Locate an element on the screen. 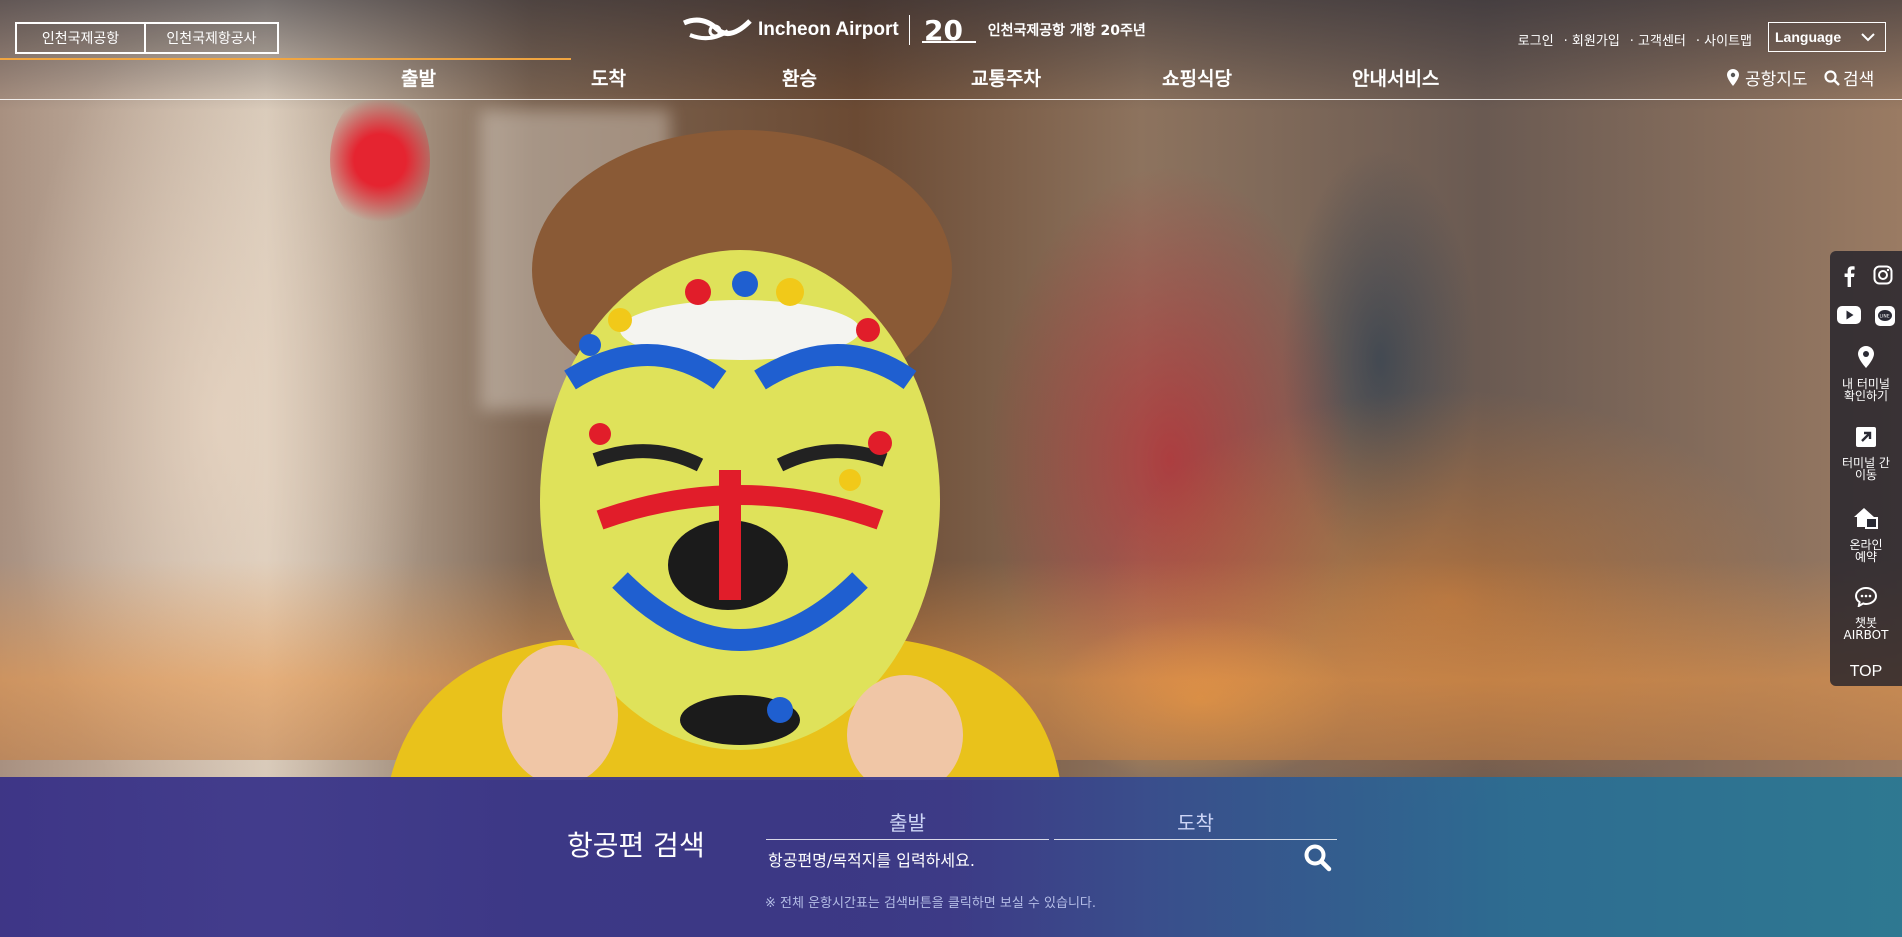  signup-link: · 회원가입 is located at coordinates (1592, 39).